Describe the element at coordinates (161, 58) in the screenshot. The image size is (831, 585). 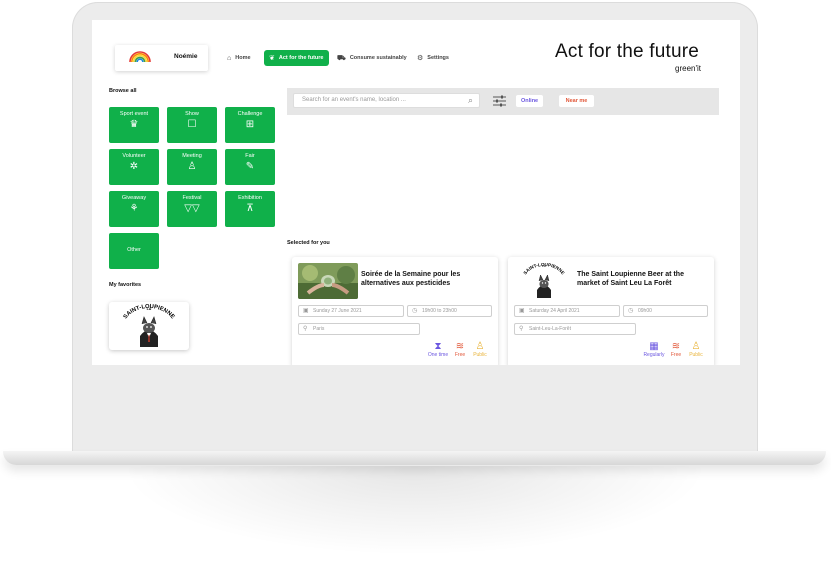
I see `profile-card: Noémie` at that location.